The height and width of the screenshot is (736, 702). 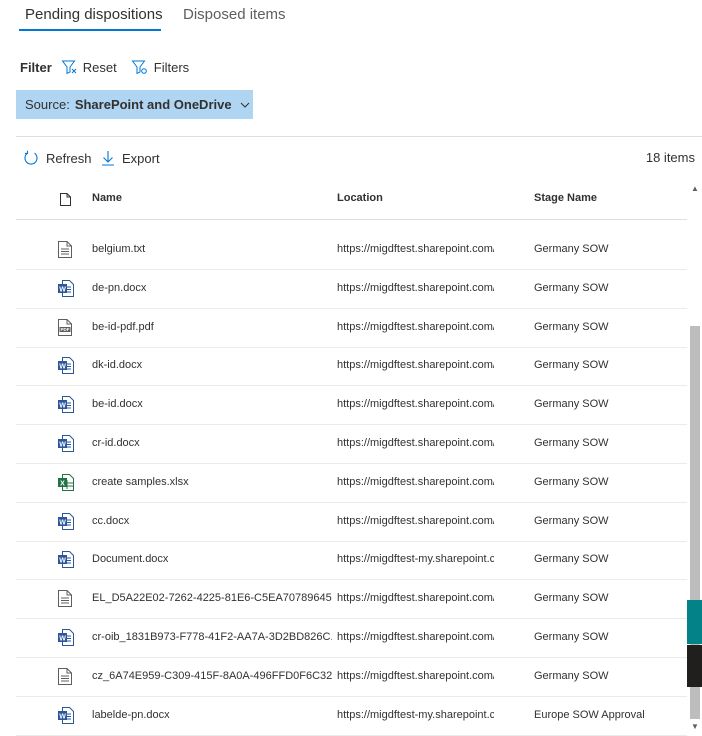 What do you see at coordinates (65, 199) in the screenshot?
I see `file-type-header-icon` at bounding box center [65, 199].